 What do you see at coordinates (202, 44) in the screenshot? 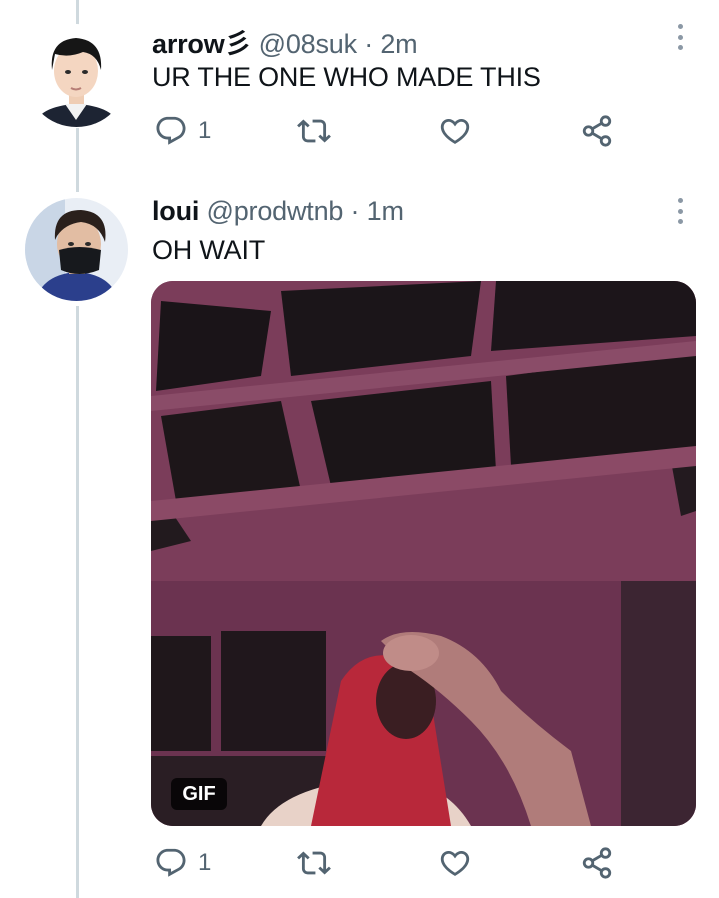
I see `display-name: arrow彡` at bounding box center [202, 44].